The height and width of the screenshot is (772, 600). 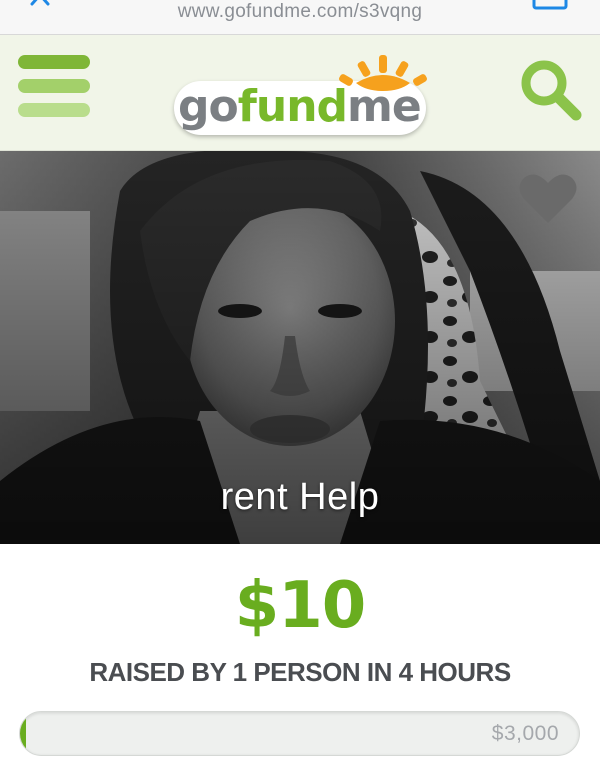 I want to click on campaign-title: rent Help, so click(x=300, y=497).